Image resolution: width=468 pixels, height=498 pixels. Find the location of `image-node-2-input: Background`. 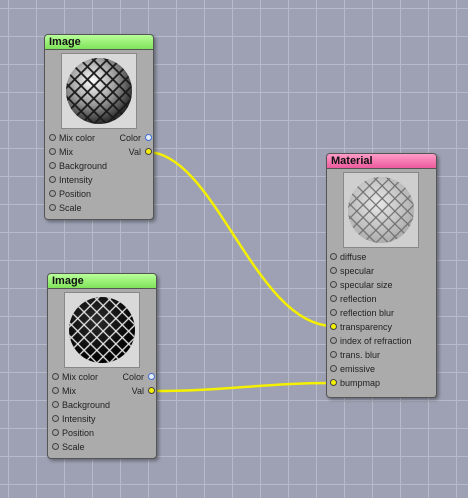

image-node-2-input: Background is located at coordinates (97, 405).